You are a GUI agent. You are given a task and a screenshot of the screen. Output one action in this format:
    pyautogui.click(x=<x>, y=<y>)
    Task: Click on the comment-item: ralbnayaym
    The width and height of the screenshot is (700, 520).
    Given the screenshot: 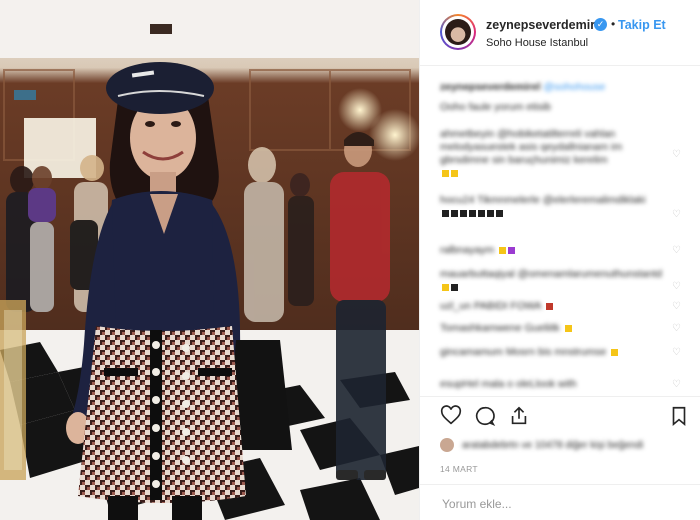 What is the action you would take?
    pyautogui.click(x=552, y=250)
    